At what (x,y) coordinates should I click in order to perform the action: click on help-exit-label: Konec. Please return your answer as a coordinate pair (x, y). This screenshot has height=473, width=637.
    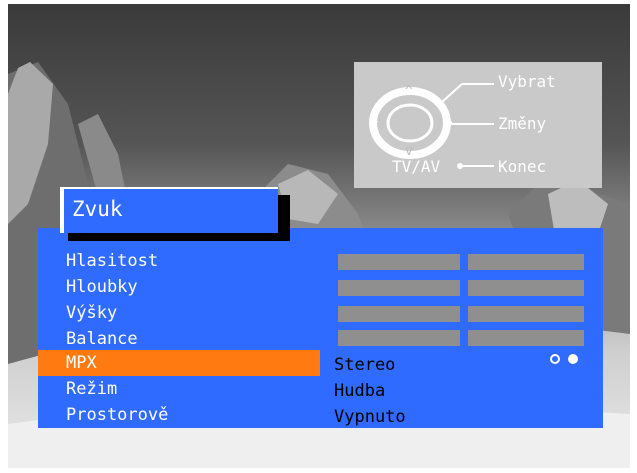
    Looking at the image, I should click on (522, 166).